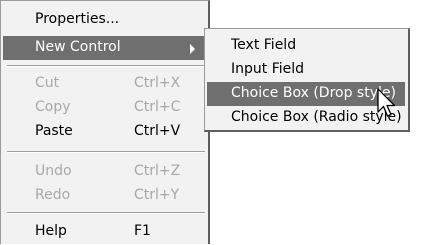 Image resolution: width=423 pixels, height=245 pixels. Describe the element at coordinates (54, 131) in the screenshot. I see `menu-item-label: Paste` at that location.